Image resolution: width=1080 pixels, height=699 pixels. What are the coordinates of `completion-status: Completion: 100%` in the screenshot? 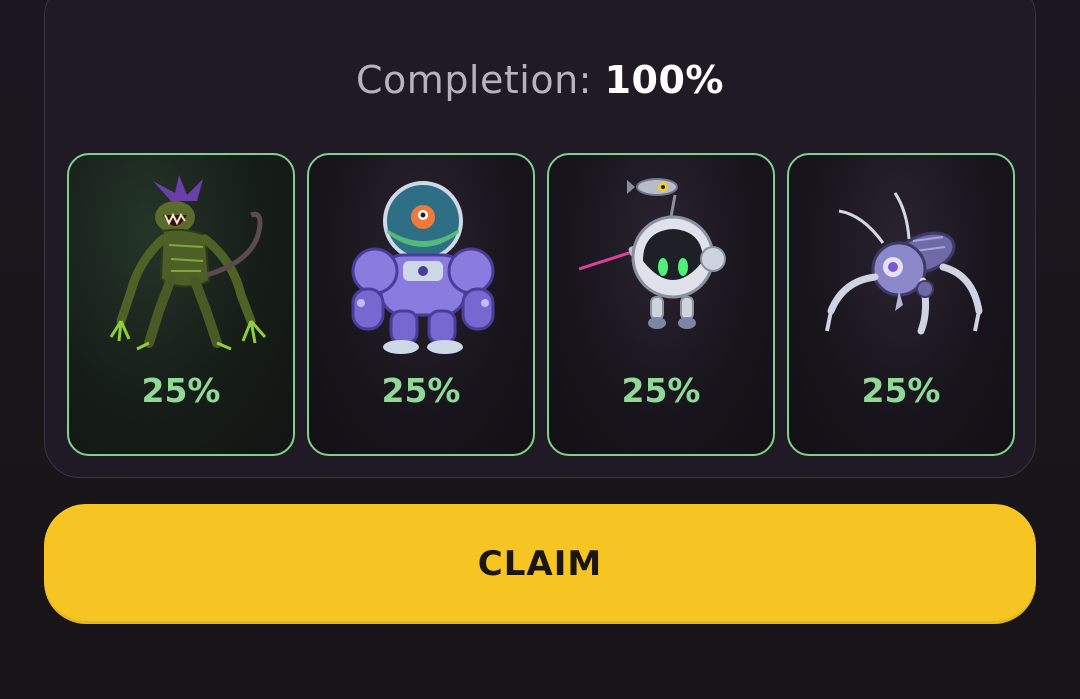 It's located at (540, 80).